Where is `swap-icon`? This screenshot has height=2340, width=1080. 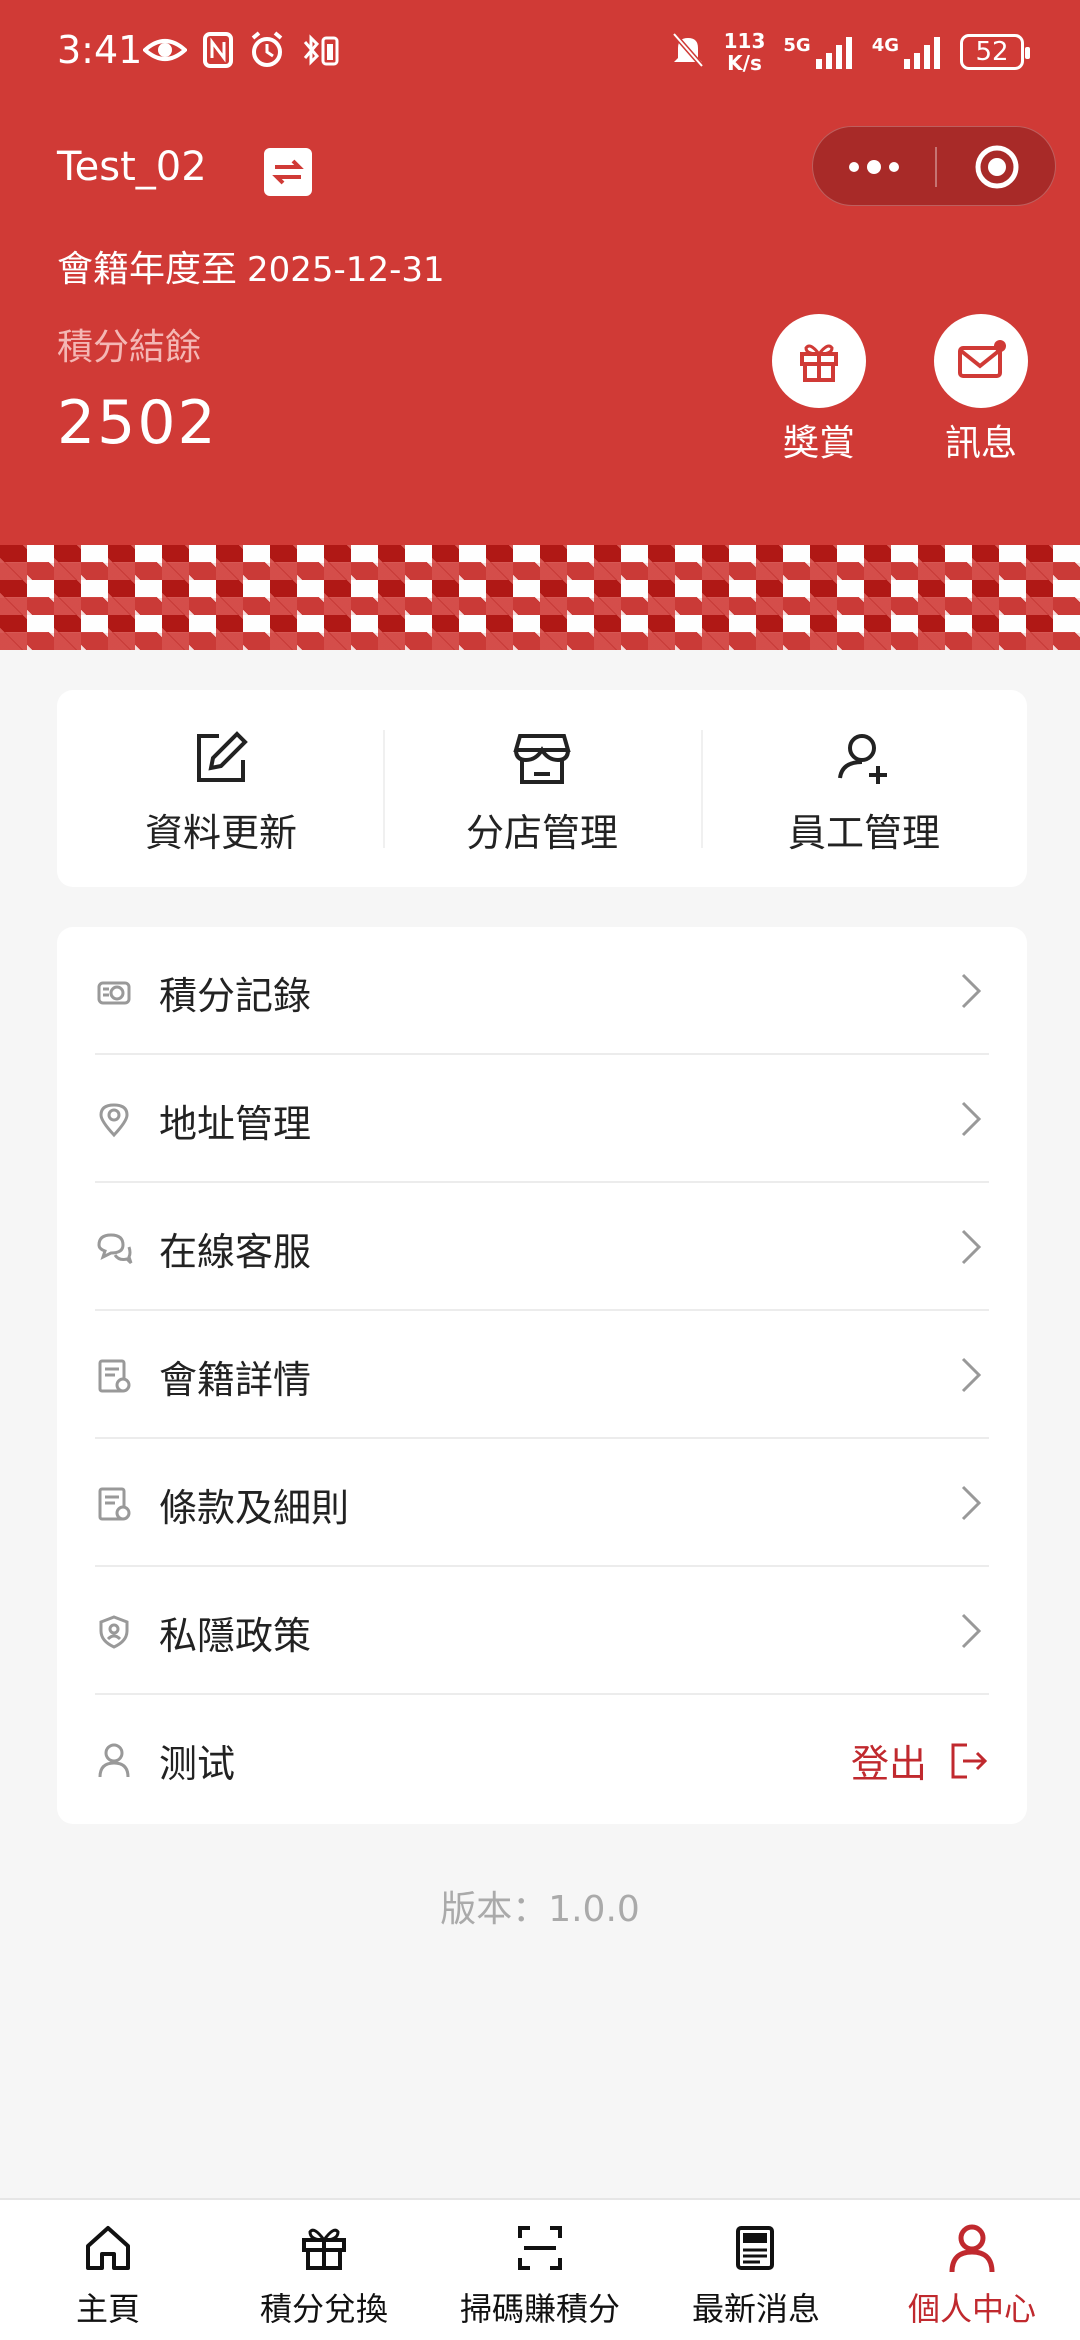 swap-icon is located at coordinates (288, 172).